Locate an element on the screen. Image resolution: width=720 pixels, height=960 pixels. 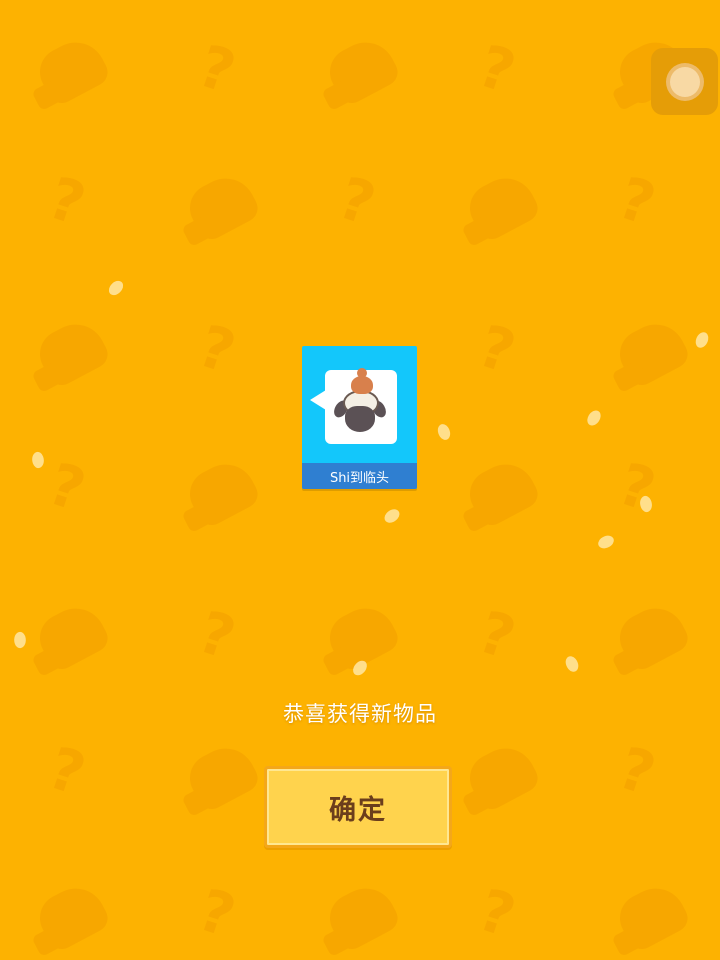
sheep-poop-emoji-icon is located at coordinates (361, 406).